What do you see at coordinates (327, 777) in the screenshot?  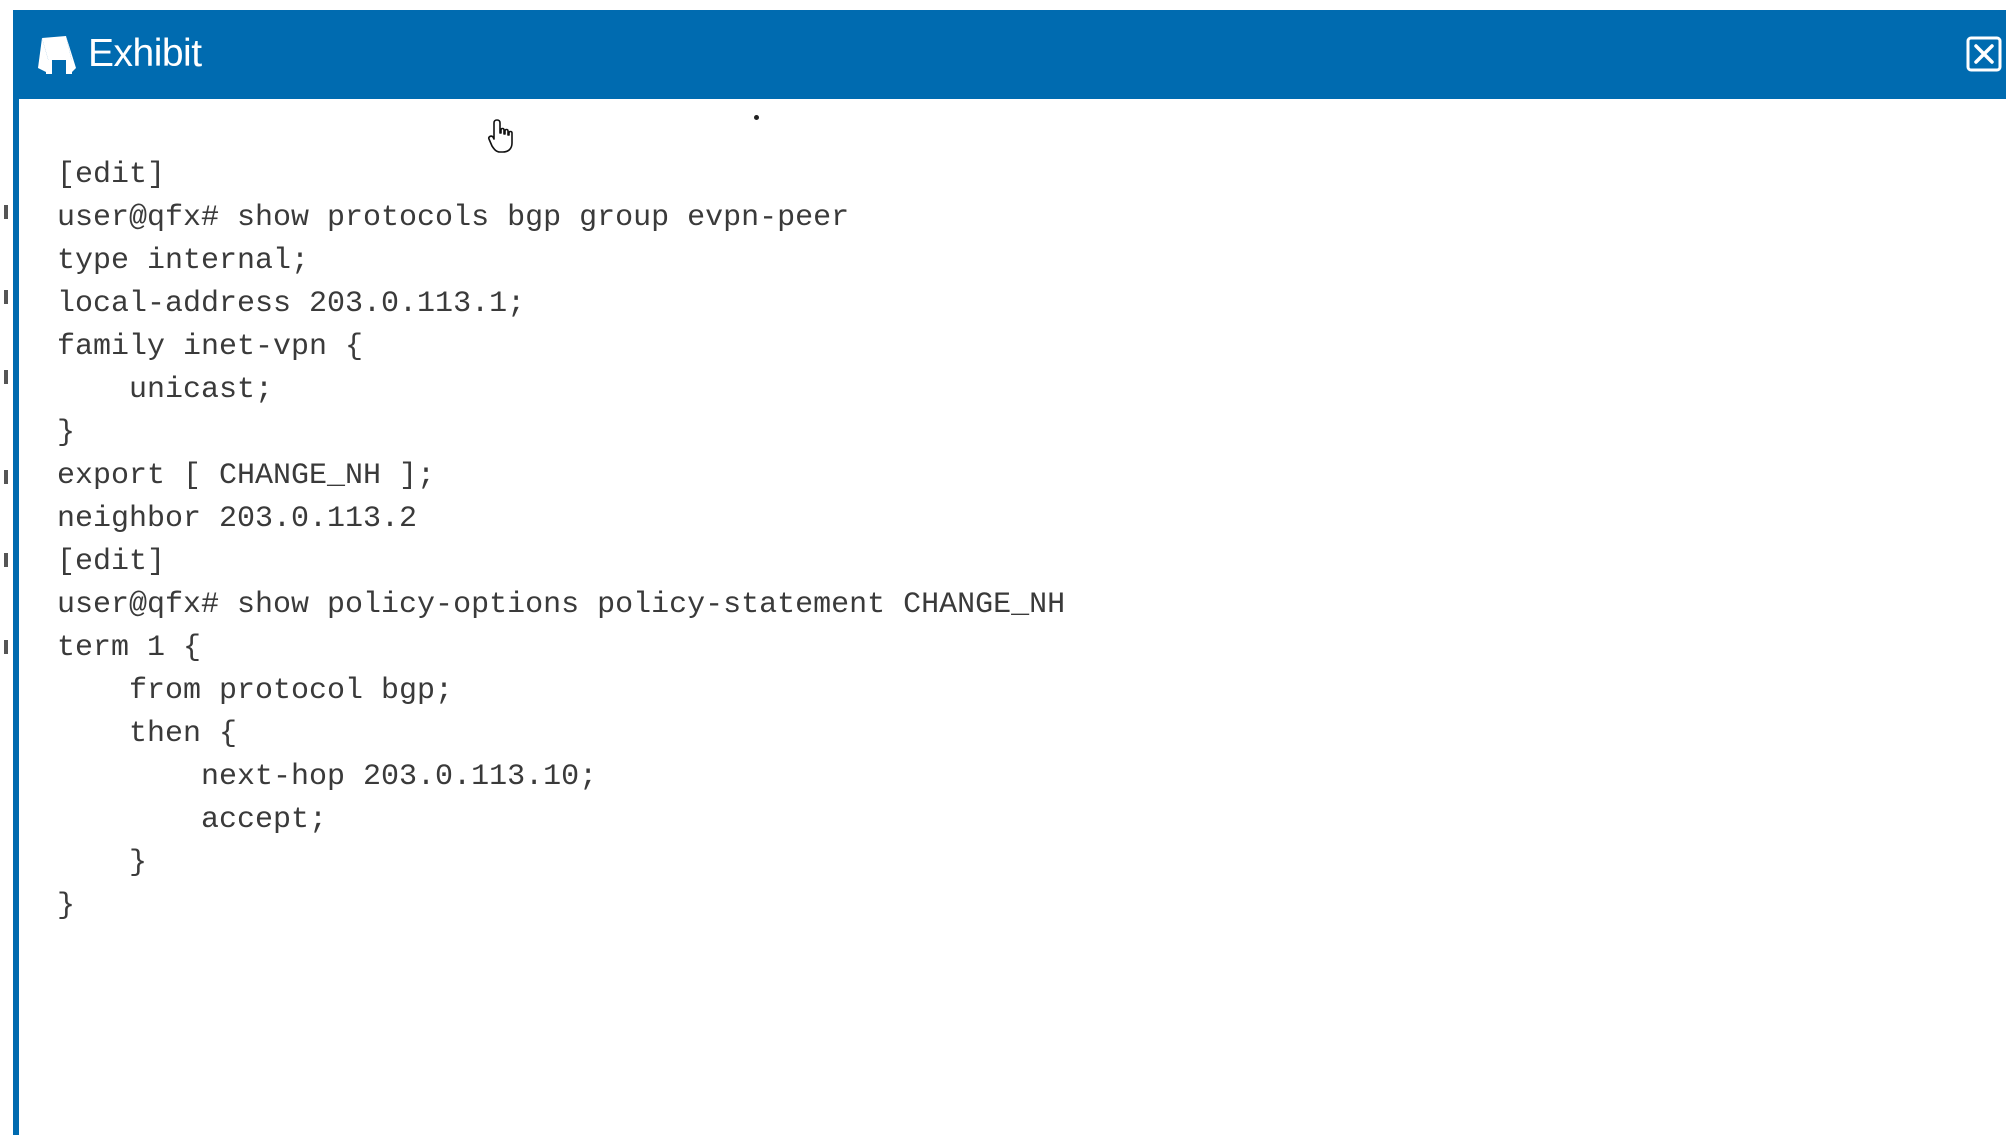 I see `code-line: next-hop 203.0.113.10;` at bounding box center [327, 777].